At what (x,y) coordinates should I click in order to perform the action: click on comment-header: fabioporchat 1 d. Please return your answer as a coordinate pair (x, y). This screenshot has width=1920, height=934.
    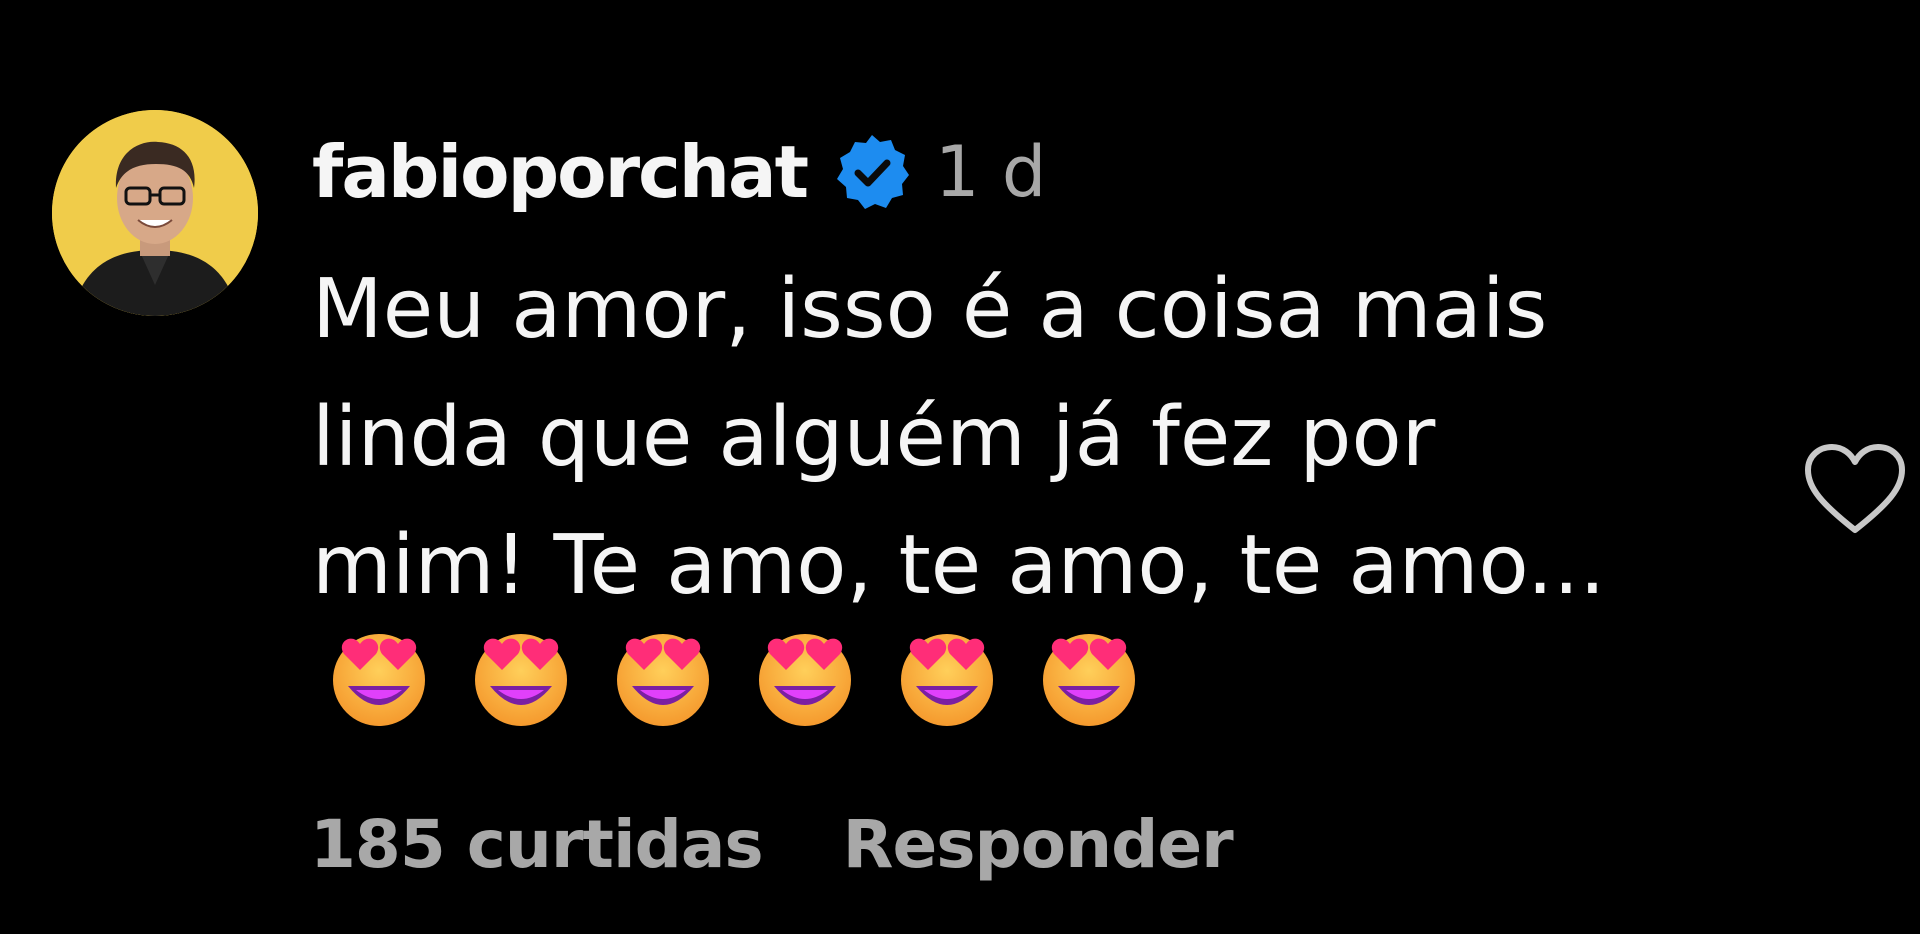
    Looking at the image, I should click on (679, 172).